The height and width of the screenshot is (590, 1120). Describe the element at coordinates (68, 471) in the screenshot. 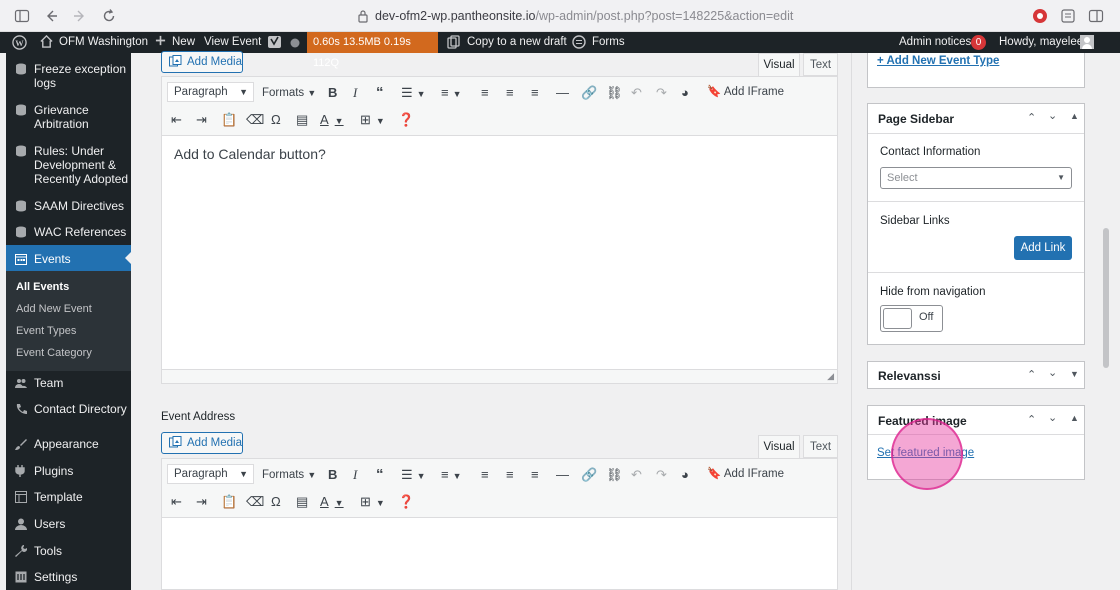

I see `menu-plugins: Plugins` at that location.